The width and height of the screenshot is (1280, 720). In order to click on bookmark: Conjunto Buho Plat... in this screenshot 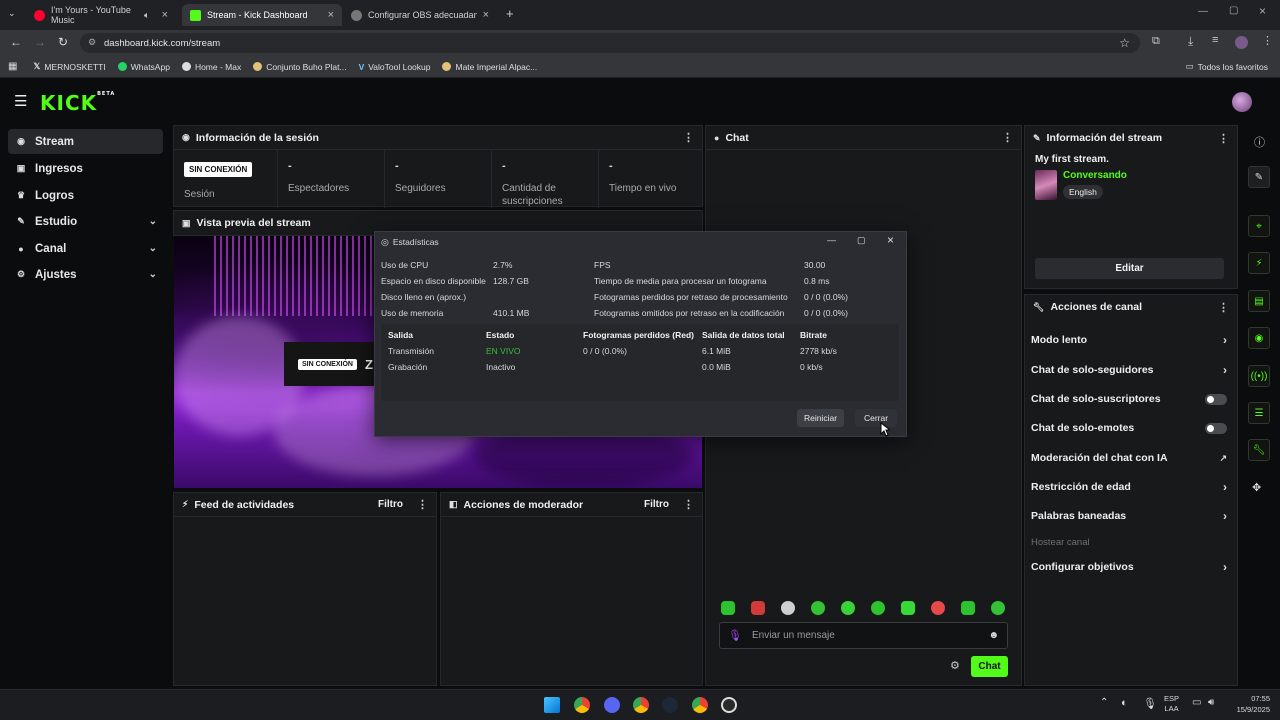, I will do `click(300, 67)`.